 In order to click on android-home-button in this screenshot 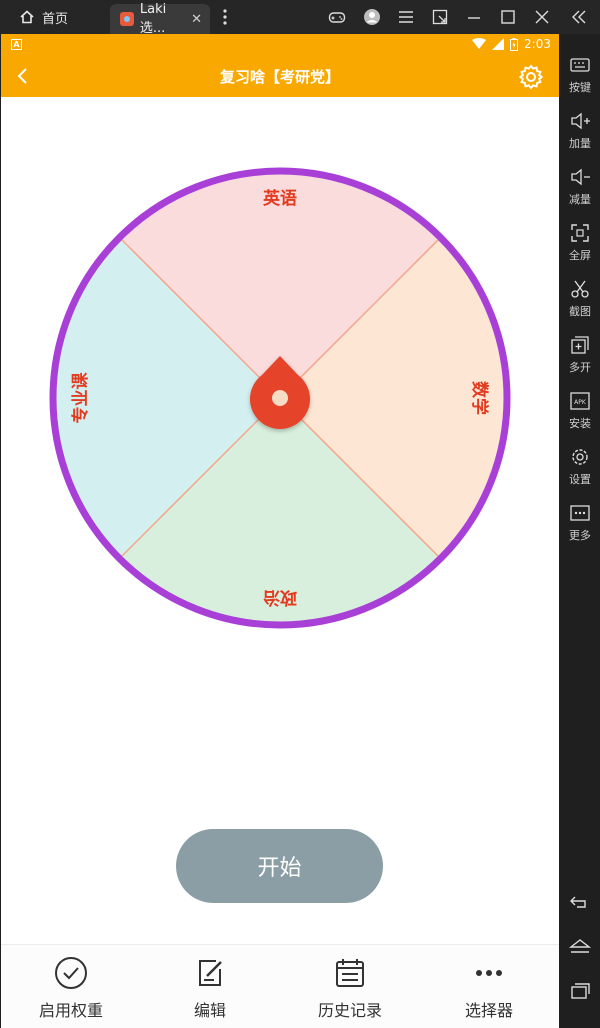, I will do `click(580, 947)`.